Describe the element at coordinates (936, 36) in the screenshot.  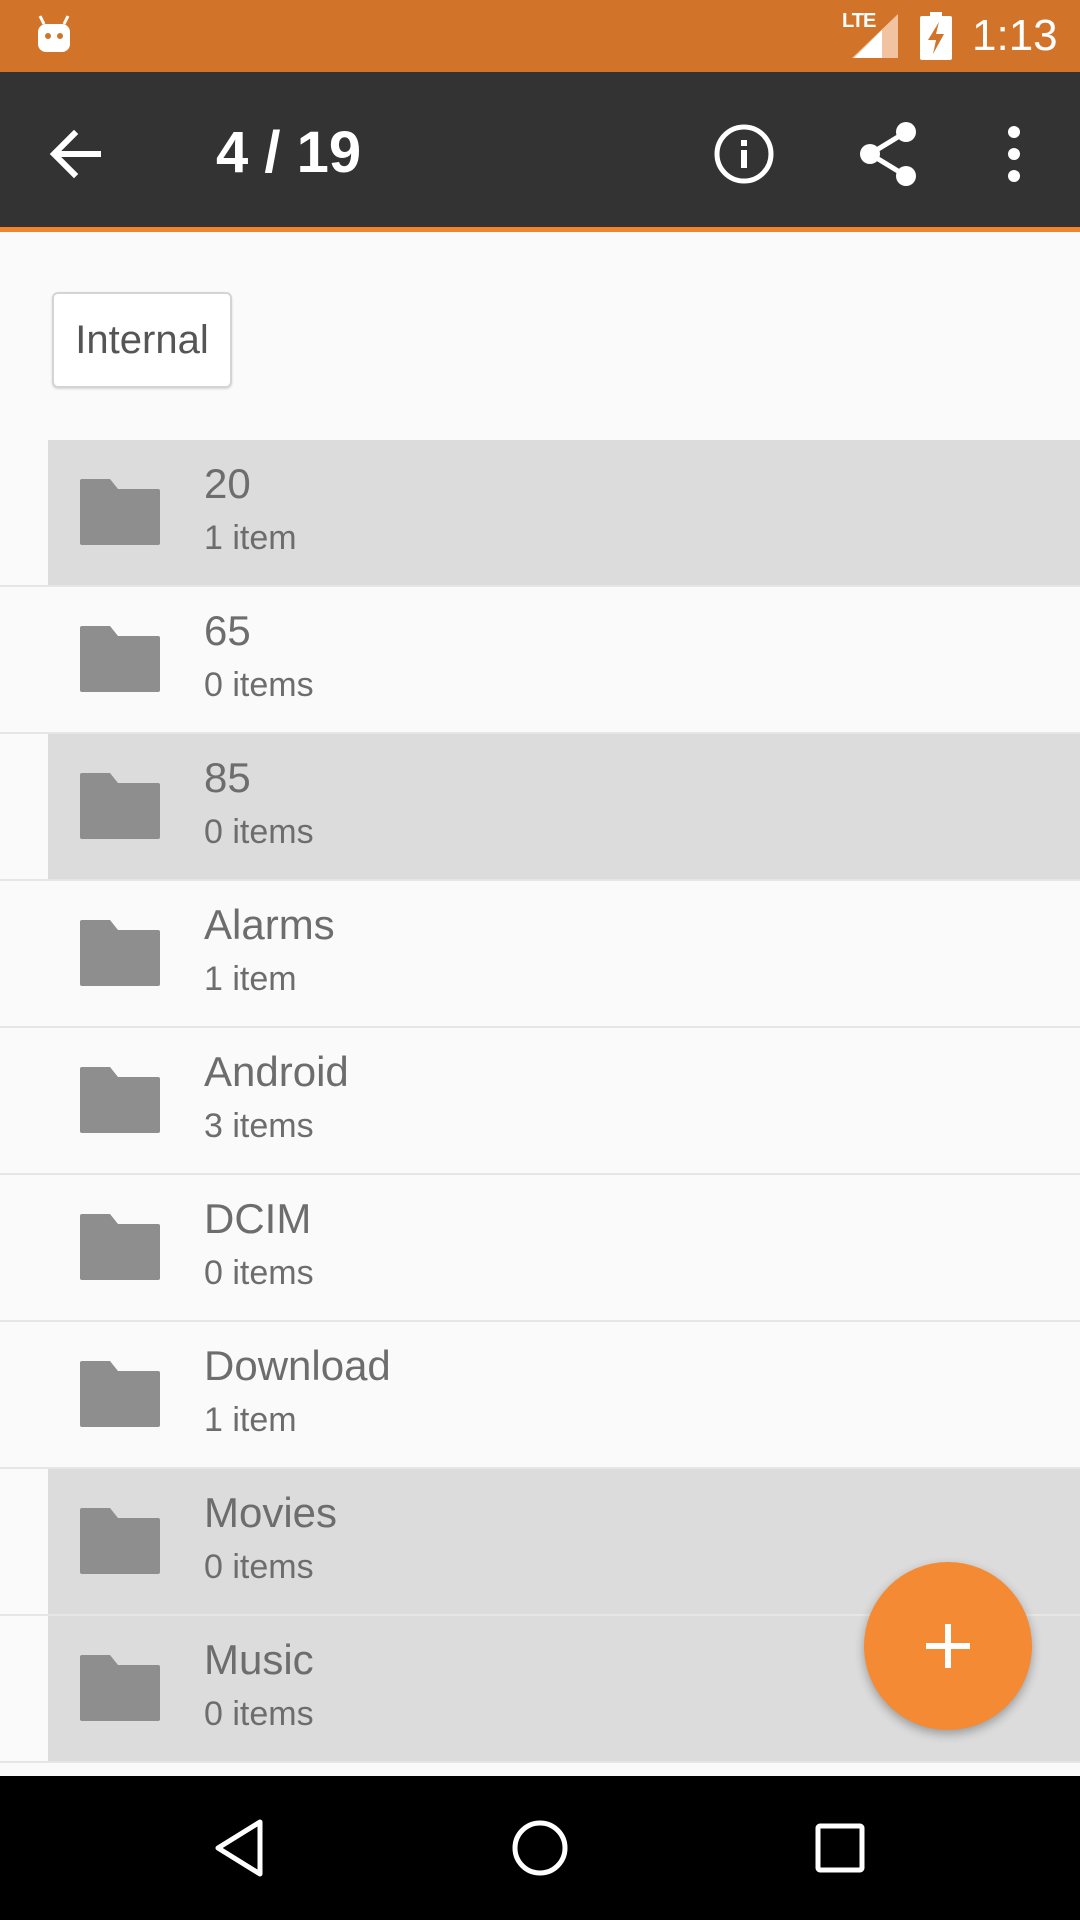
I see `battery-charging-icon` at that location.